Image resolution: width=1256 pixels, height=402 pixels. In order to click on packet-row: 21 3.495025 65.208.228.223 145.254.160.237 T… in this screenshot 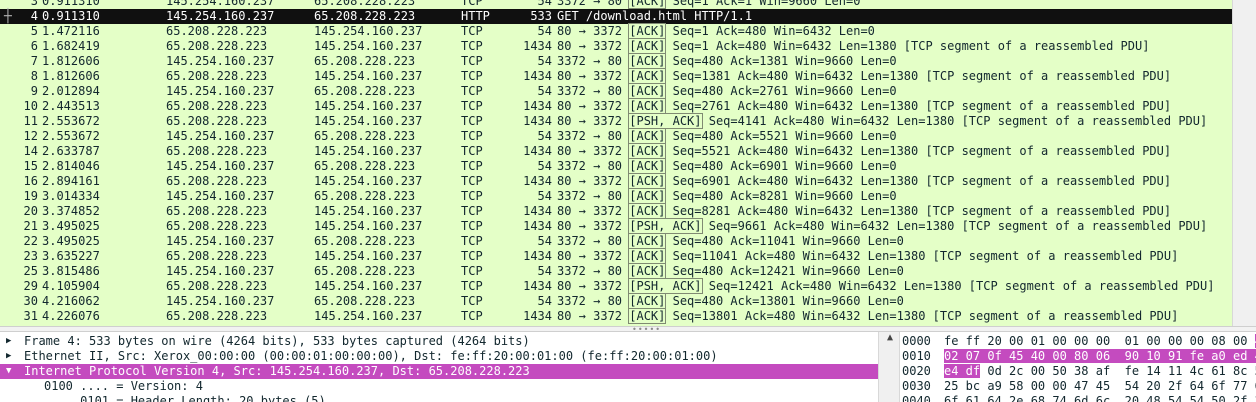, I will do `click(616, 226)`.